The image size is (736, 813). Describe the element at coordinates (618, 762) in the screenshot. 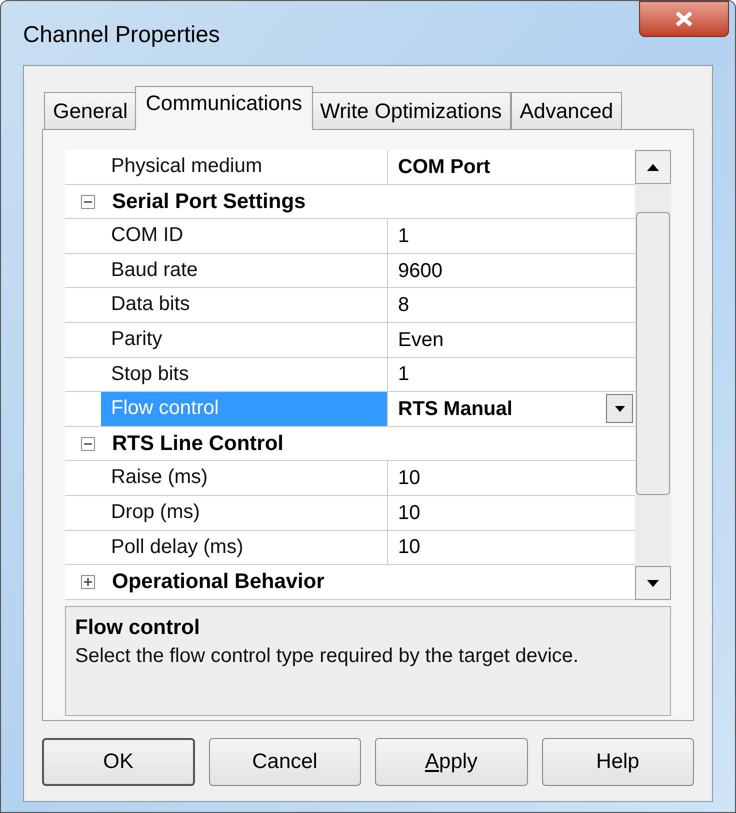

I see `dialog-button: Help` at that location.